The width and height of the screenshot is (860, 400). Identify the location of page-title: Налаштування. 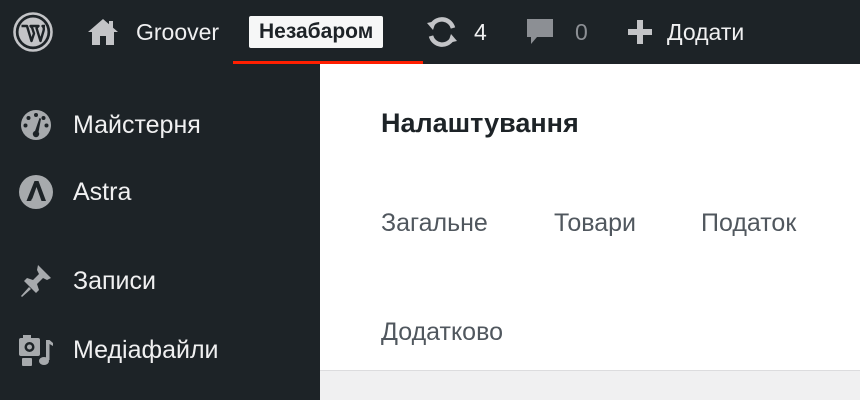
(480, 123).